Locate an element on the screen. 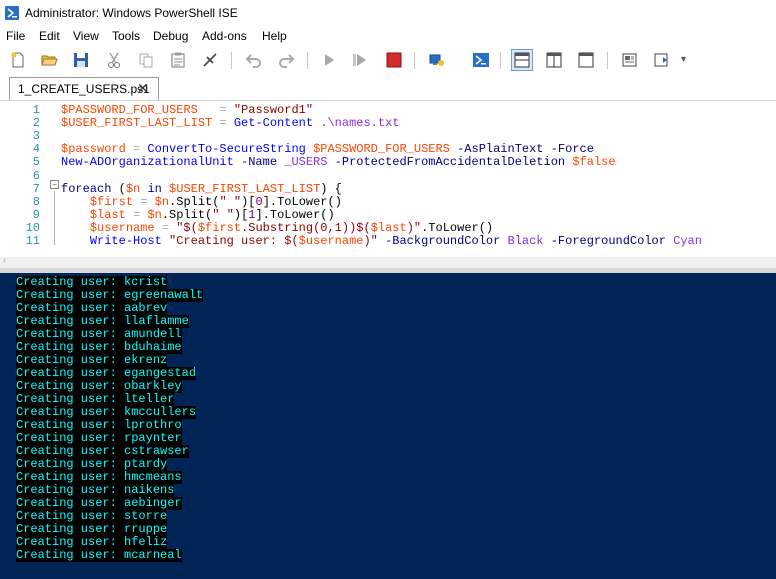 The width and height of the screenshot is (776, 579). new-file-icon is located at coordinates (18, 60).